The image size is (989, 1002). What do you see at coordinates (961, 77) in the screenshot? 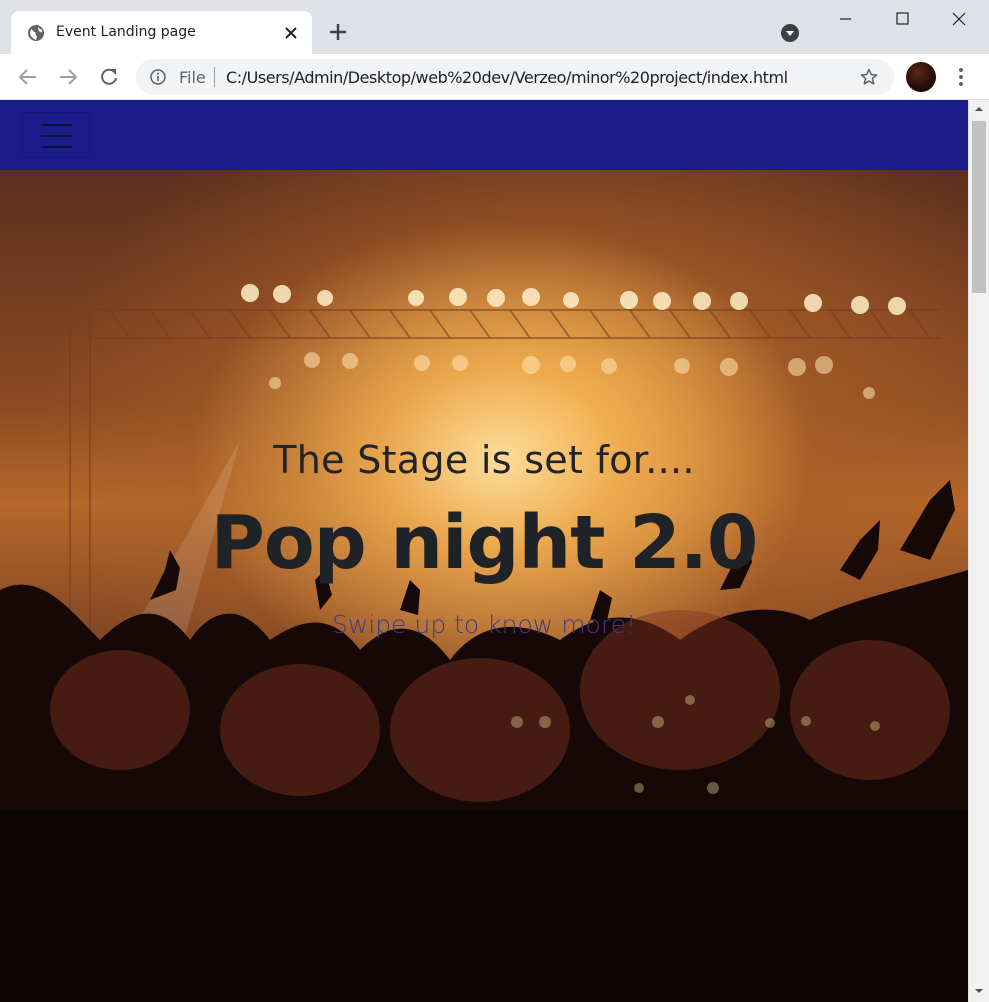
I see `more-menu-icon` at bounding box center [961, 77].